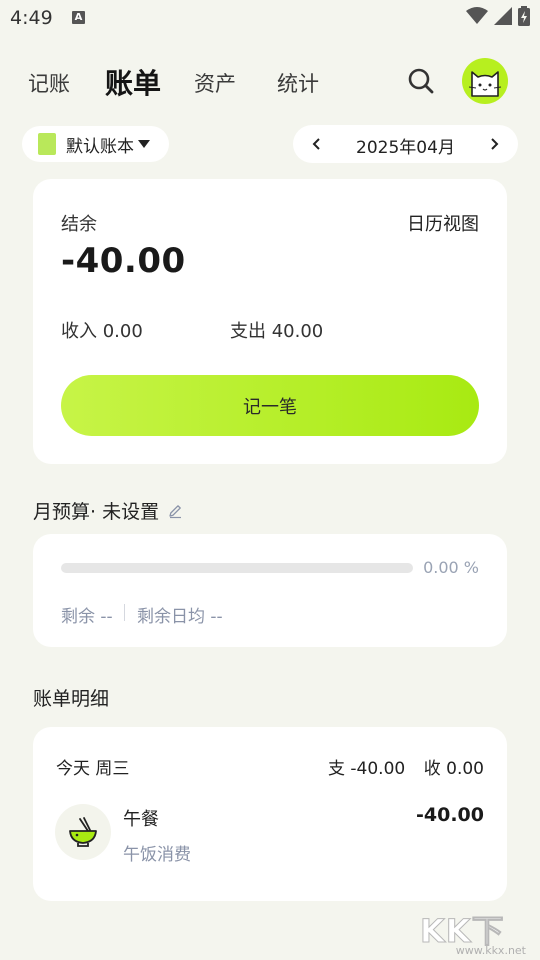 This screenshot has height=960, width=540. Describe the element at coordinates (47, 144) in the screenshot. I see `notebook-icon` at that location.